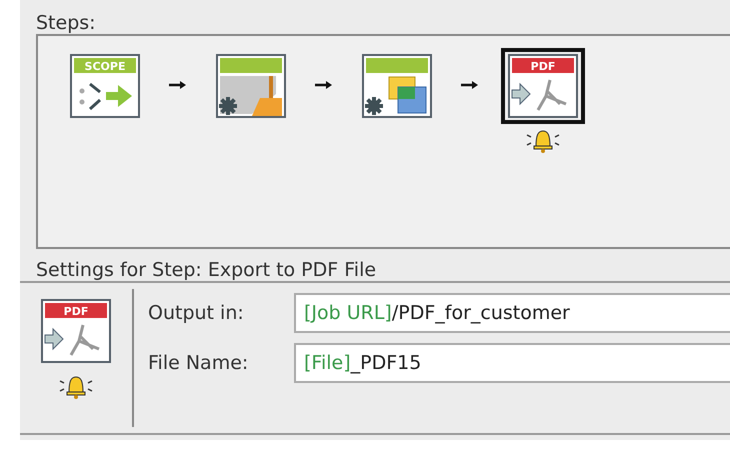 Image resolution: width=730 pixels, height=452 pixels. Describe the element at coordinates (512, 313) in the screenshot. I see `text-field: [Job URL]/PDF_for_customer` at that location.